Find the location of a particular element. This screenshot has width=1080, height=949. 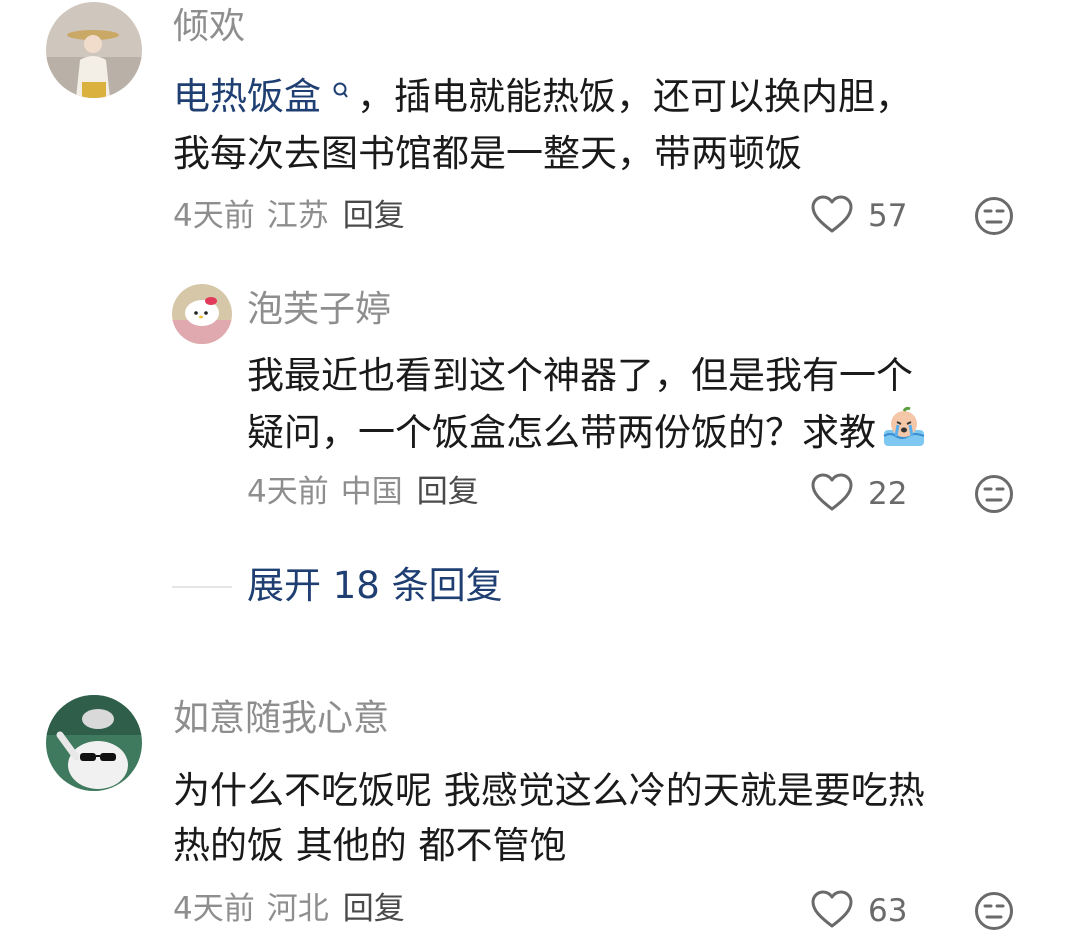

like-count: 63 is located at coordinates (888, 911).